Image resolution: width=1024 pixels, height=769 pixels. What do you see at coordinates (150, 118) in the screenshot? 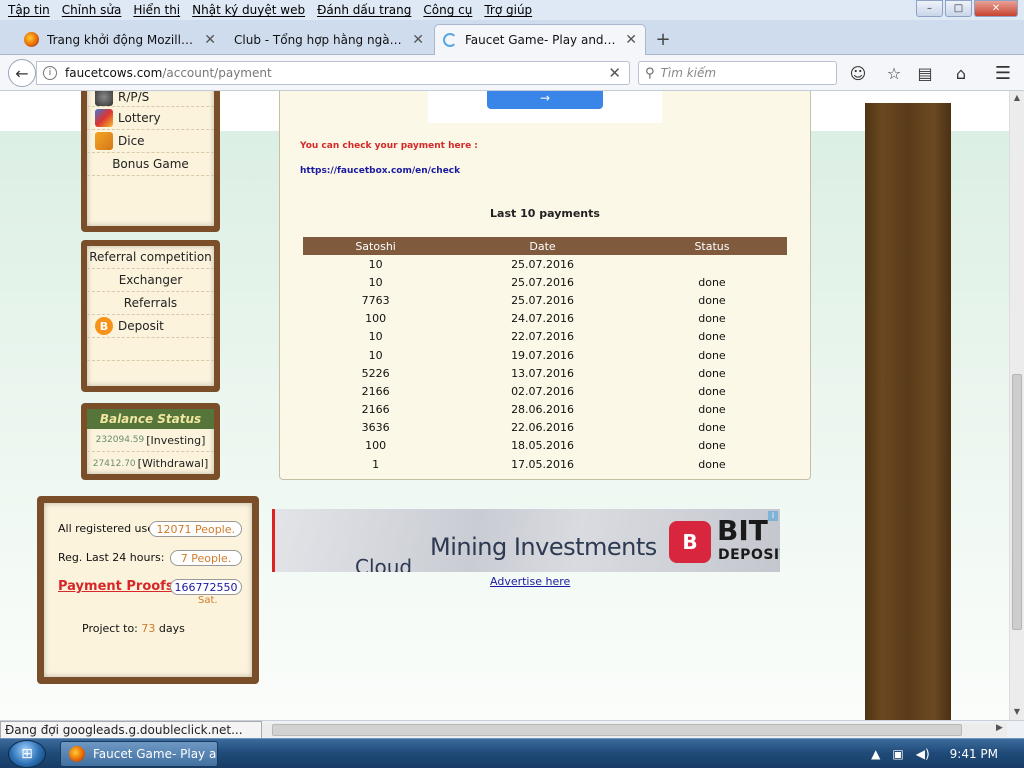
I see `game-lottery: Lottery` at bounding box center [150, 118].